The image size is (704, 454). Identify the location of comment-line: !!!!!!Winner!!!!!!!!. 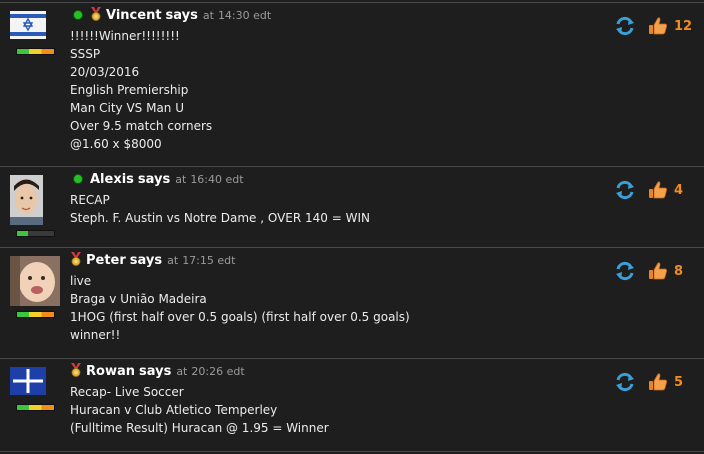
(125, 36).